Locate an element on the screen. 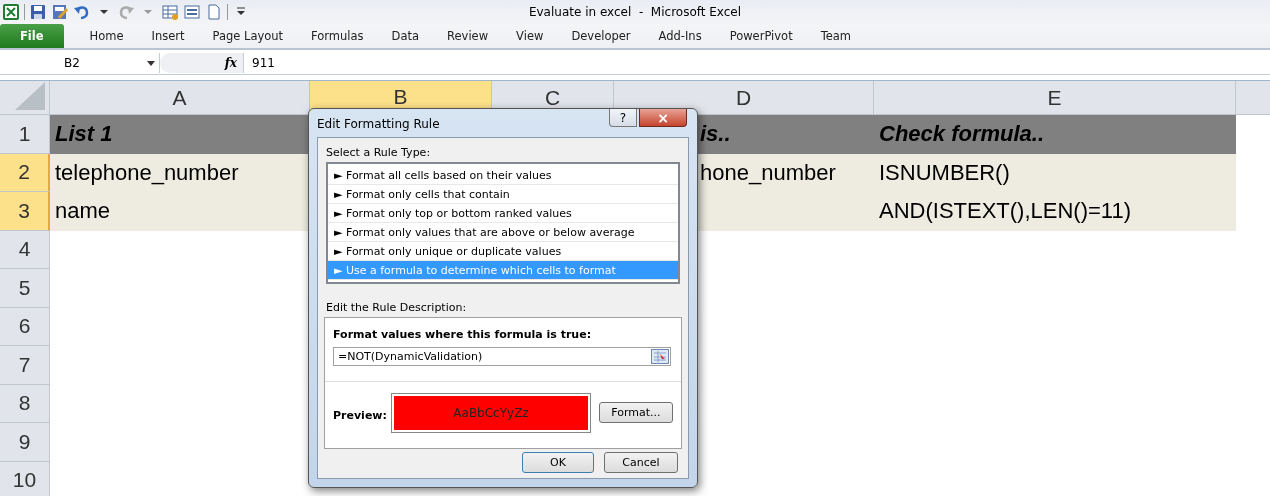 This screenshot has width=1270, height=496. column-header: E is located at coordinates (1055, 98).